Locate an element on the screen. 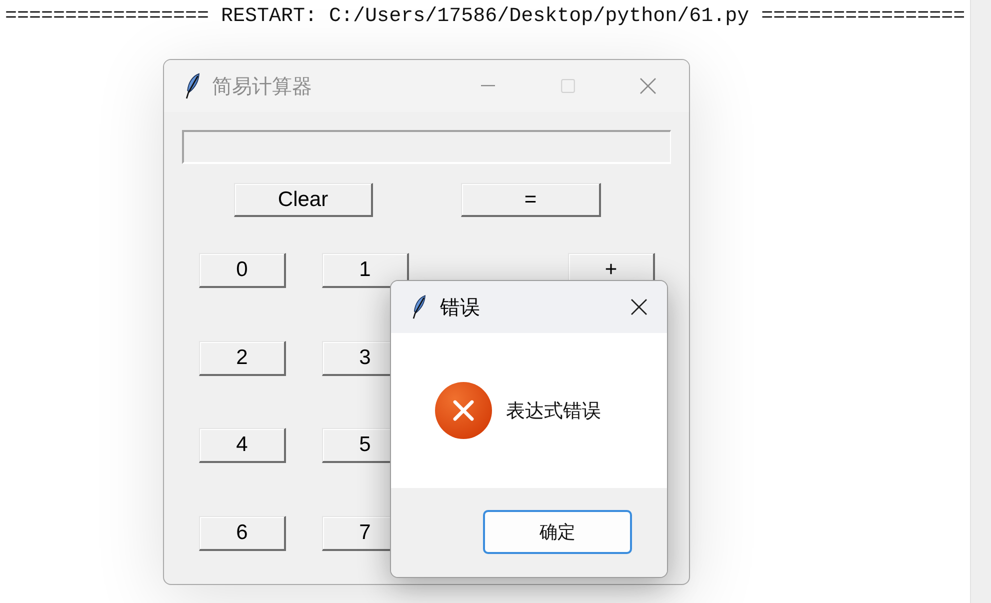 This screenshot has height=603, width=991. window-title: 简易计算器 is located at coordinates (262, 87).